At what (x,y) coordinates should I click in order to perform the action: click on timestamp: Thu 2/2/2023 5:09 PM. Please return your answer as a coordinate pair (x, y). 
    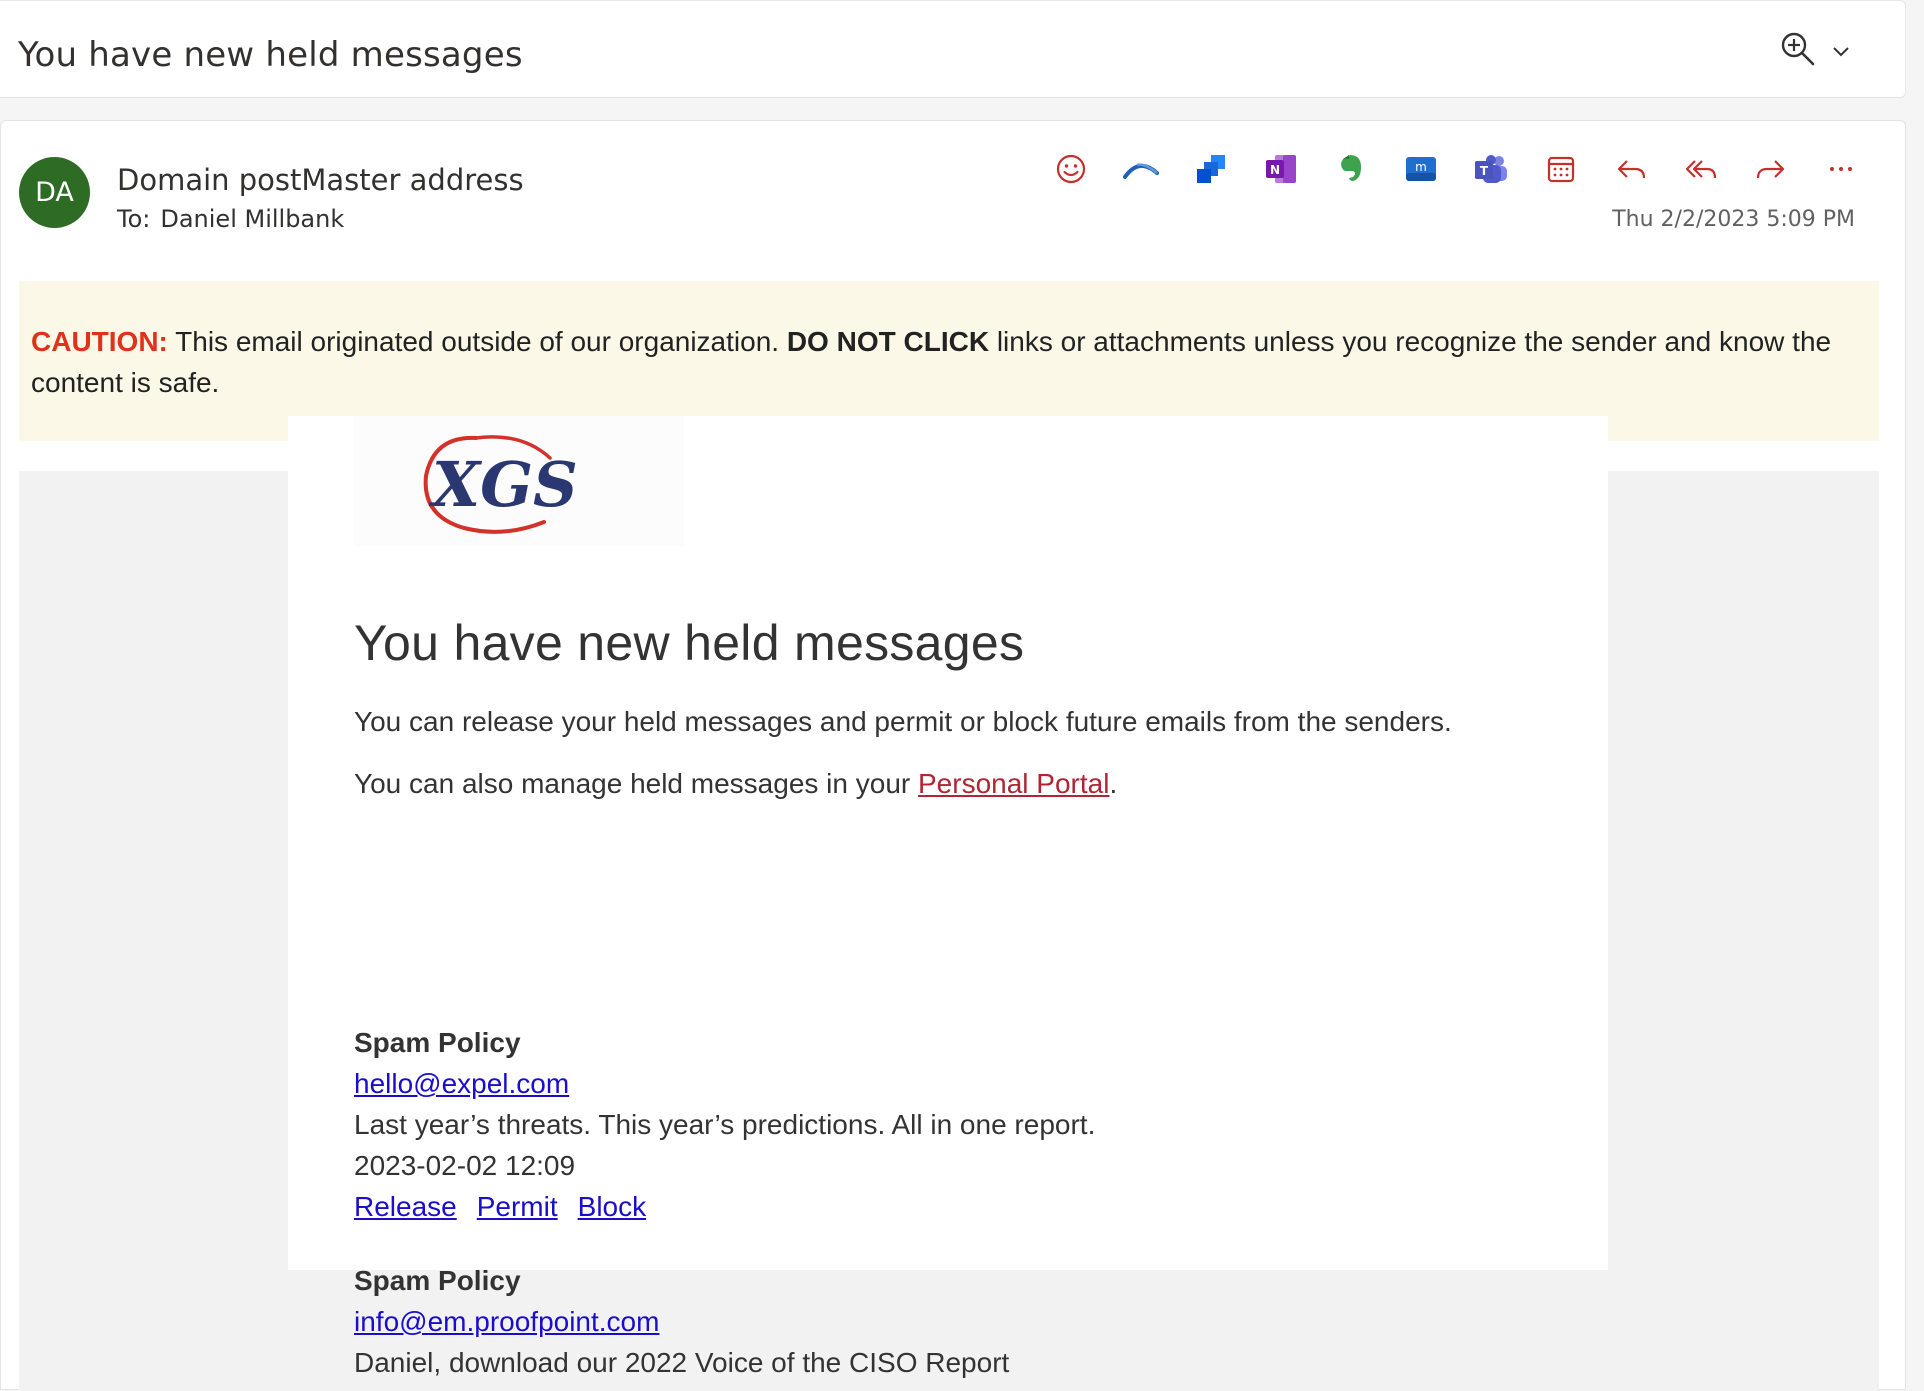
    Looking at the image, I should click on (1733, 219).